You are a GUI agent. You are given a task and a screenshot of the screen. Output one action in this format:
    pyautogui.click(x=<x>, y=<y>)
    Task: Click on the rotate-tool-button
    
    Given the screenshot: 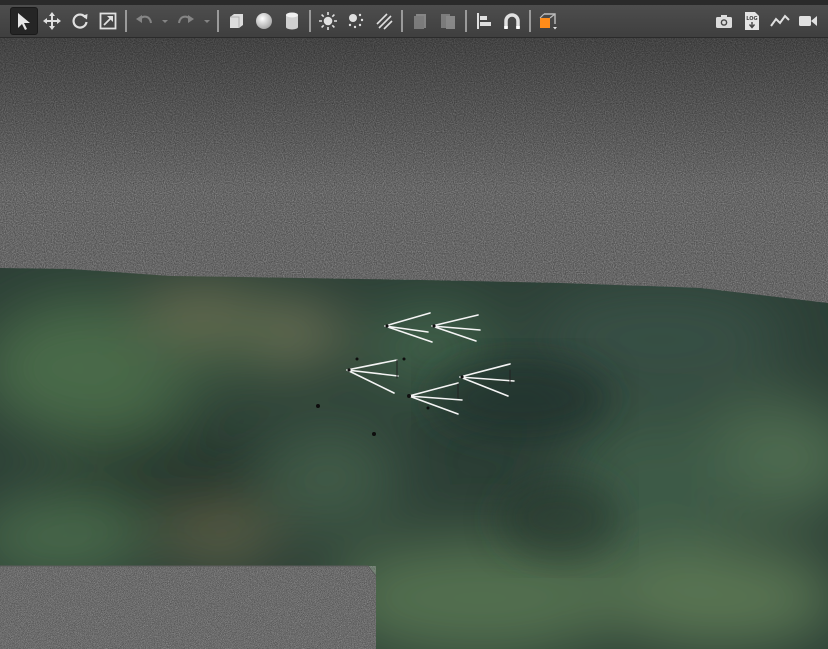 What is the action you would take?
    pyautogui.click(x=80, y=21)
    